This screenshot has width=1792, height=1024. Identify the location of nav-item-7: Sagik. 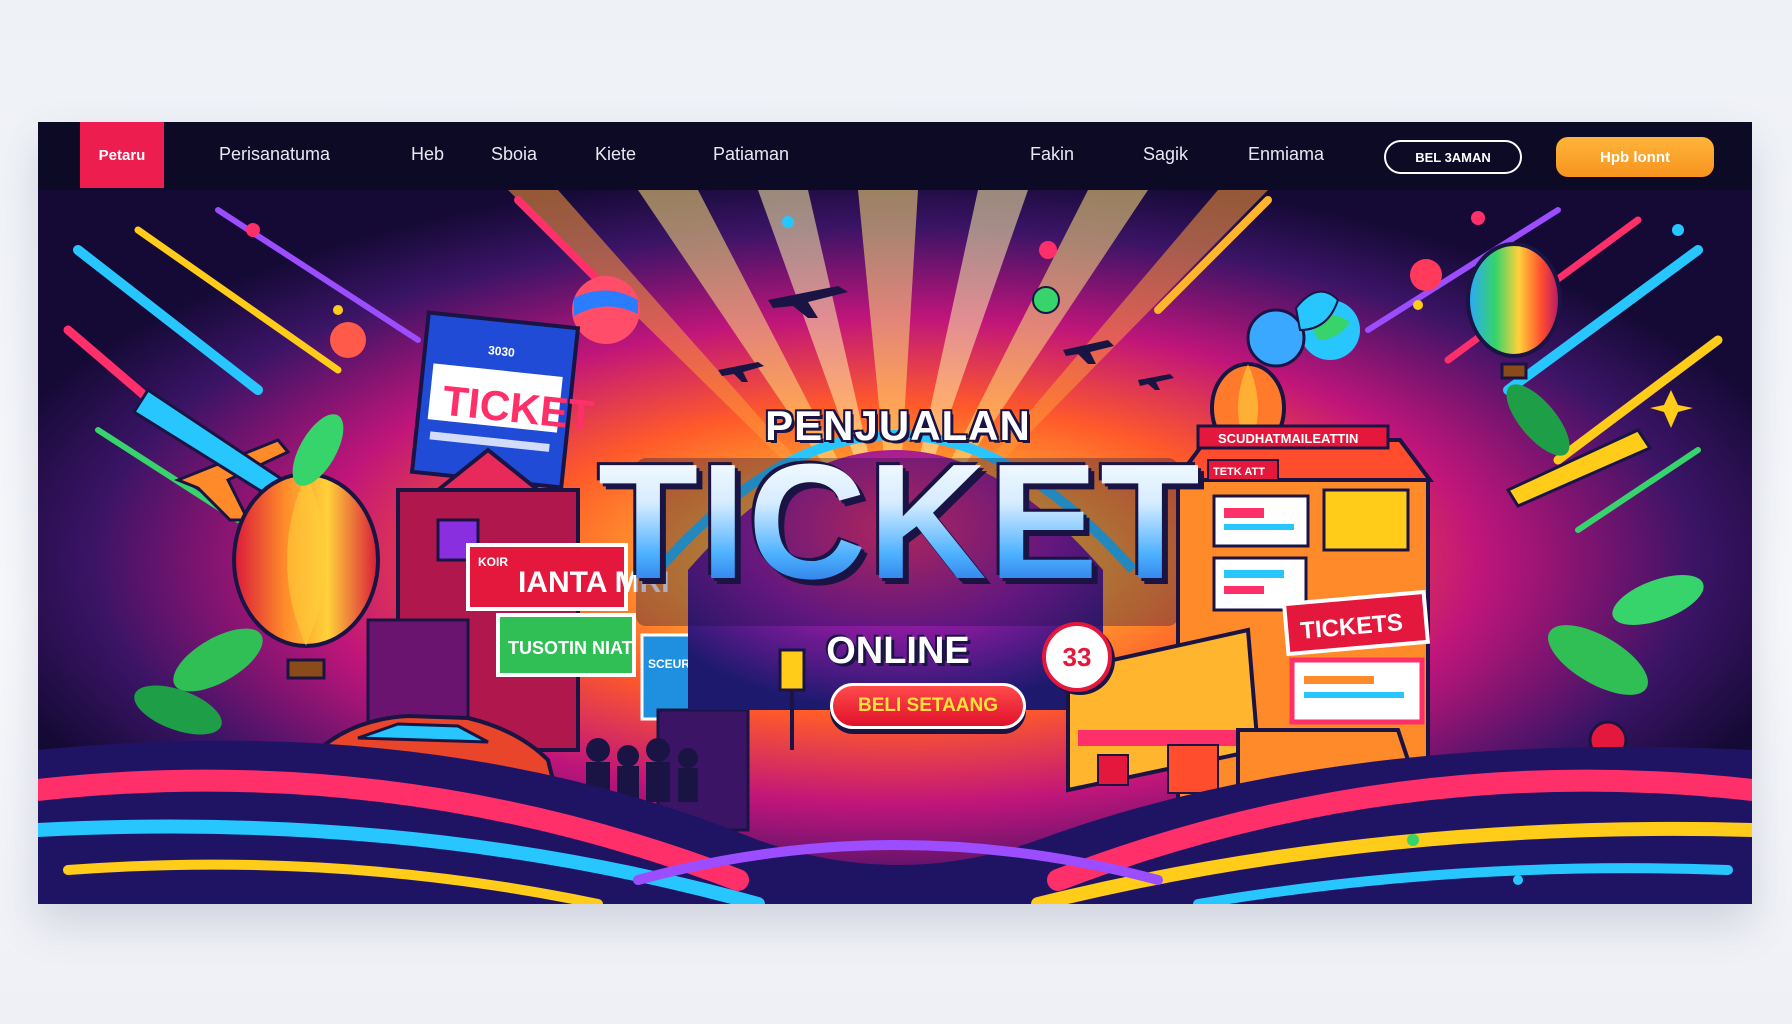
(1165, 154).